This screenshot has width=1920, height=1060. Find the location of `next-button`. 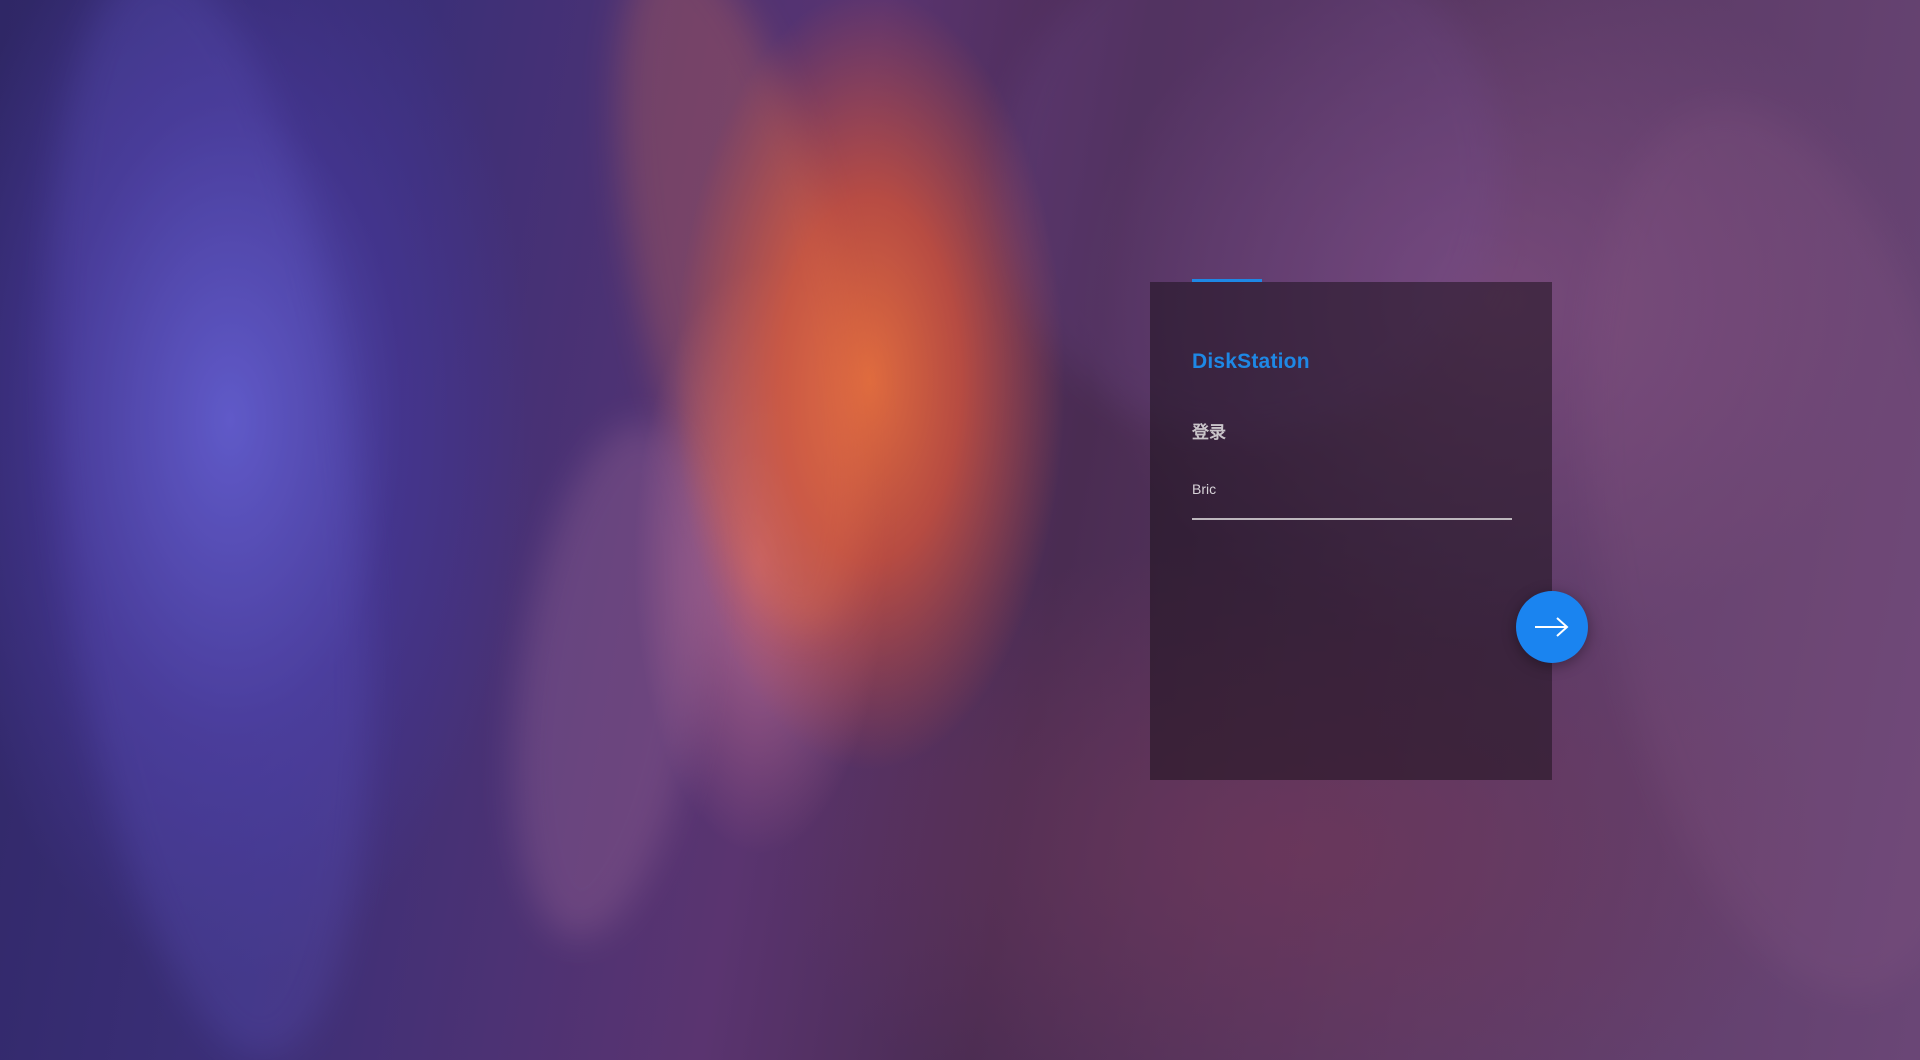

next-button is located at coordinates (1552, 627).